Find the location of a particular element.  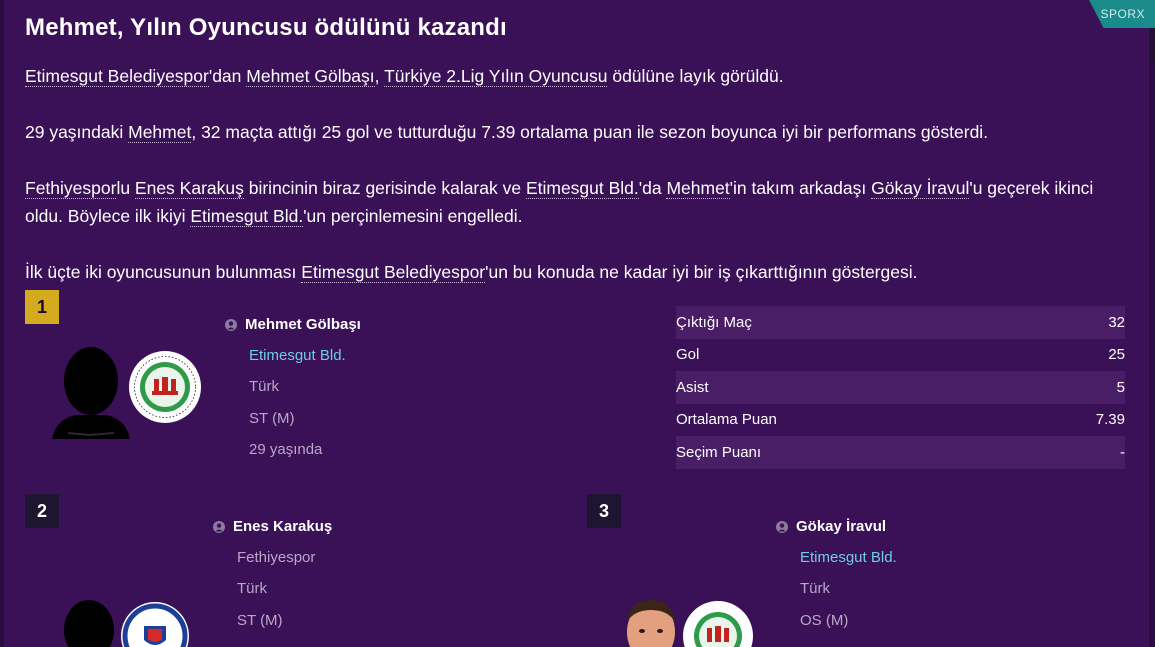

text: lu is located at coordinates (125, 188).